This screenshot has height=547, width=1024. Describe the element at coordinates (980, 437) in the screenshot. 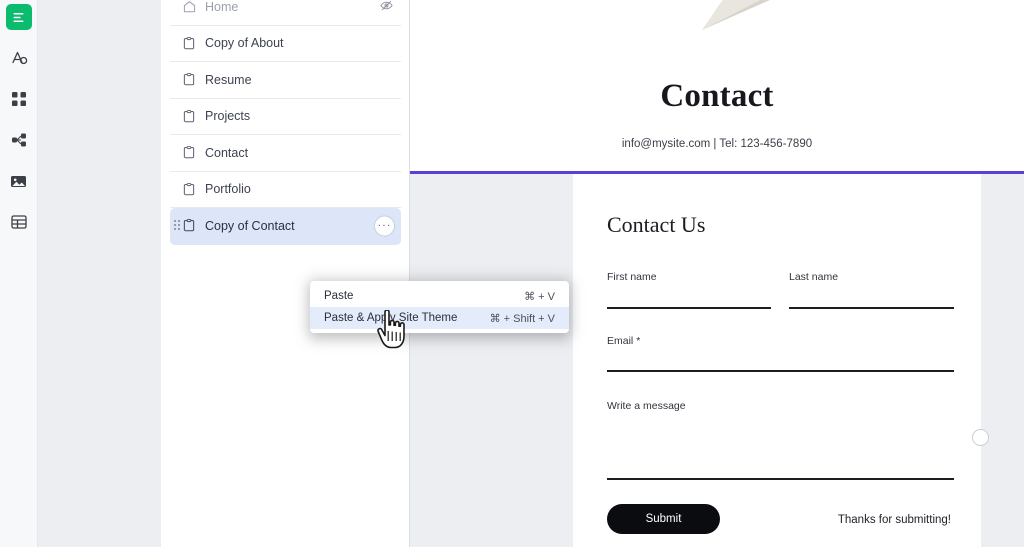

I see `resize-handle` at that location.